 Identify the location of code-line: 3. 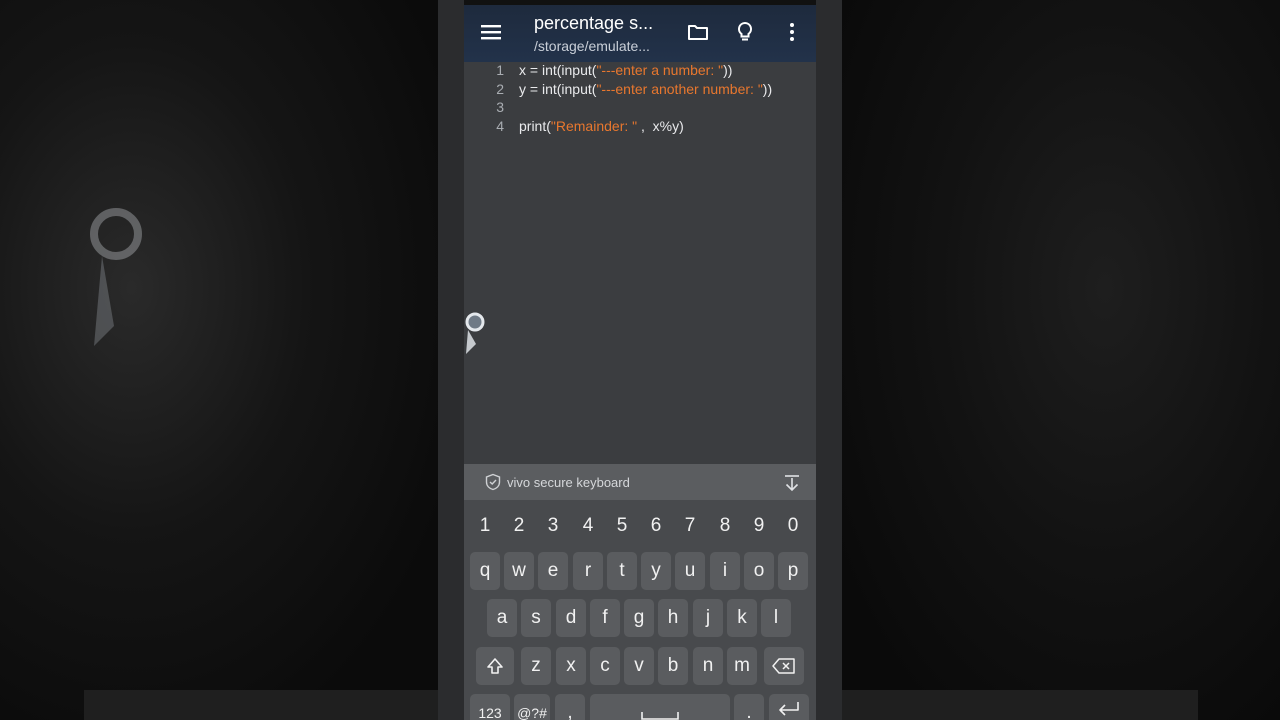
(640, 108).